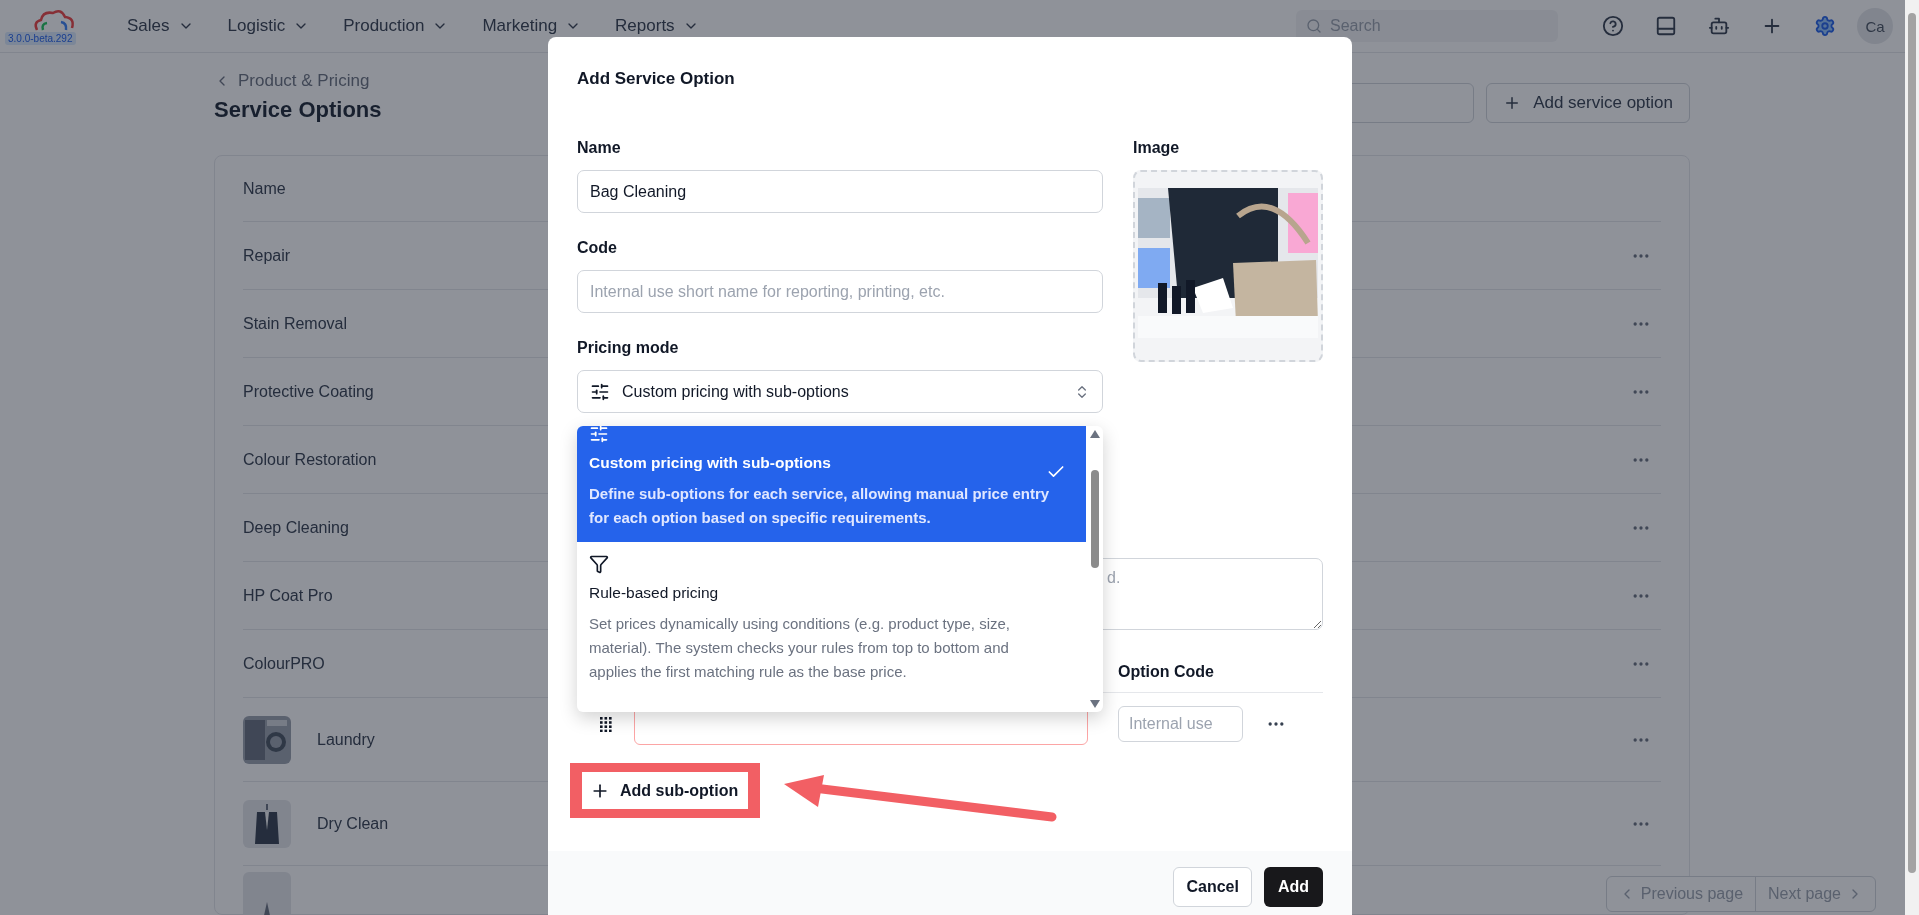 The image size is (1919, 915). Describe the element at coordinates (532, 26) in the screenshot. I see `nav-menu: Marketing` at that location.